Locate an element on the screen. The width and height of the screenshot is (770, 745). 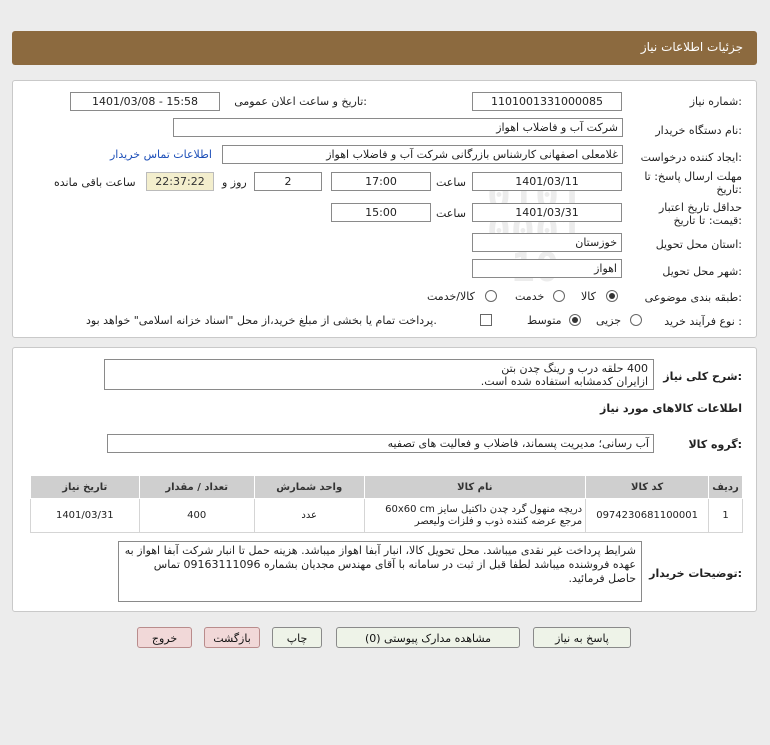
cell-qty: 400 is located at coordinates (196, 515).